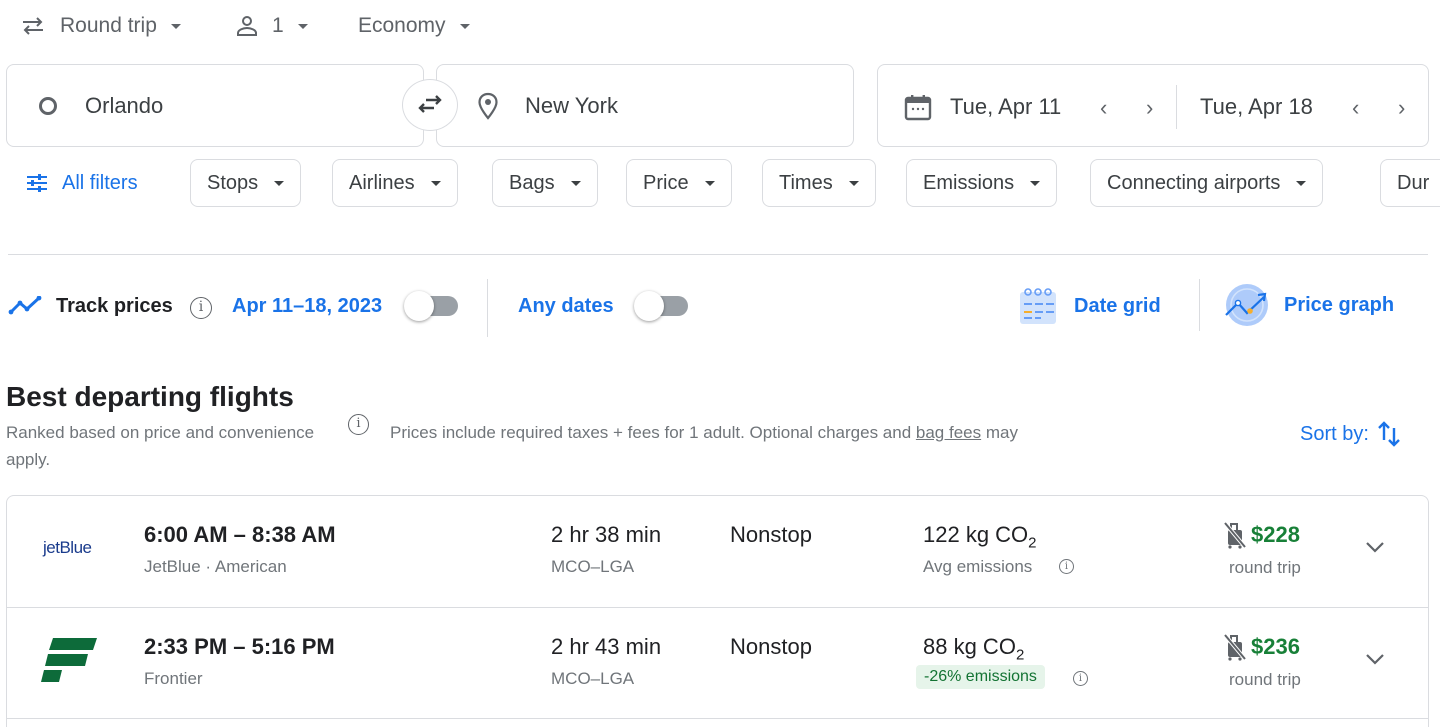 The width and height of the screenshot is (1440, 727). Describe the element at coordinates (532, 182) in the screenshot. I see `chip-label: Bags` at that location.